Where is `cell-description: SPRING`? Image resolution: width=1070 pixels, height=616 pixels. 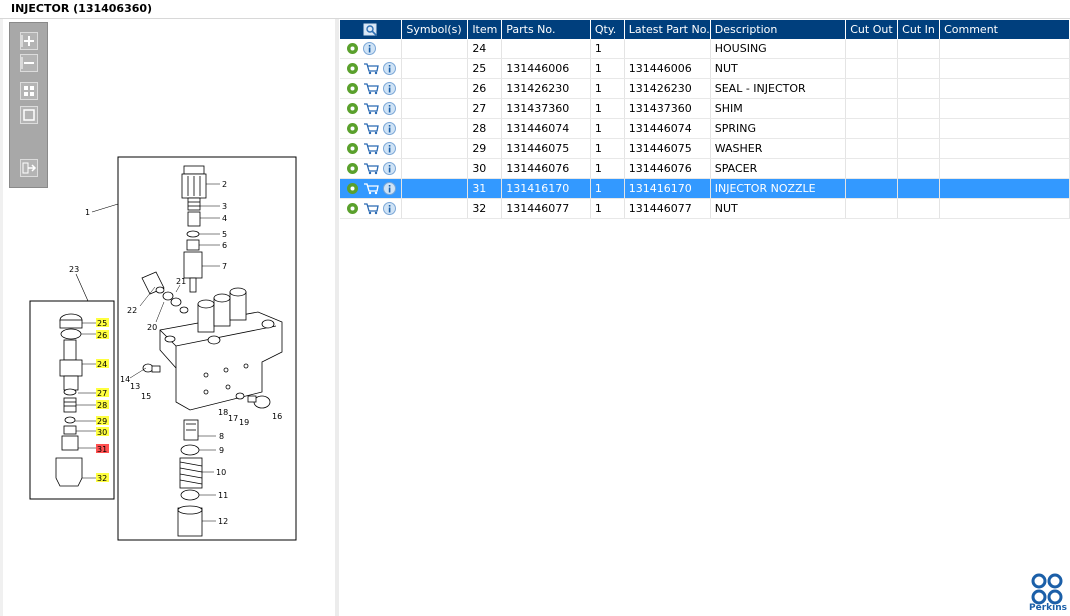
cell-description: SPRING is located at coordinates (778, 128).